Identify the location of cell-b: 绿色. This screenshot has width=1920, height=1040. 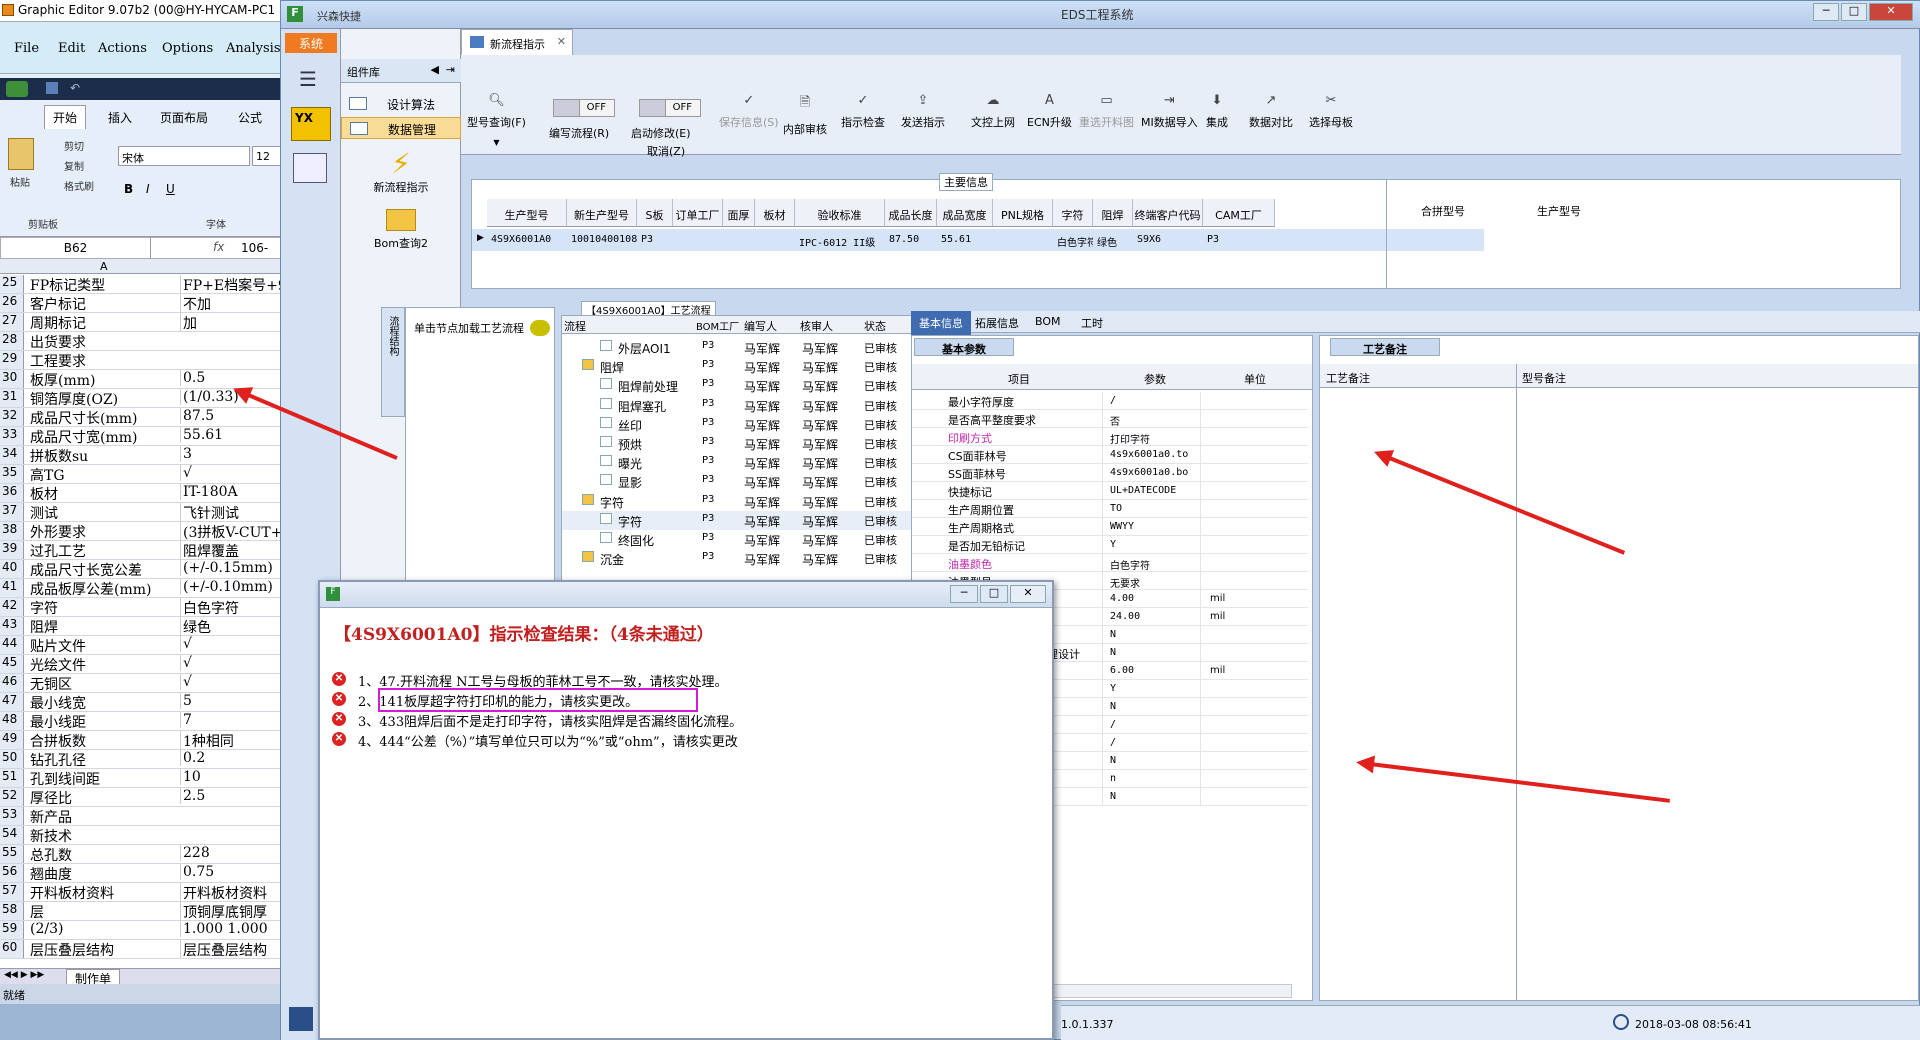
(235, 626).